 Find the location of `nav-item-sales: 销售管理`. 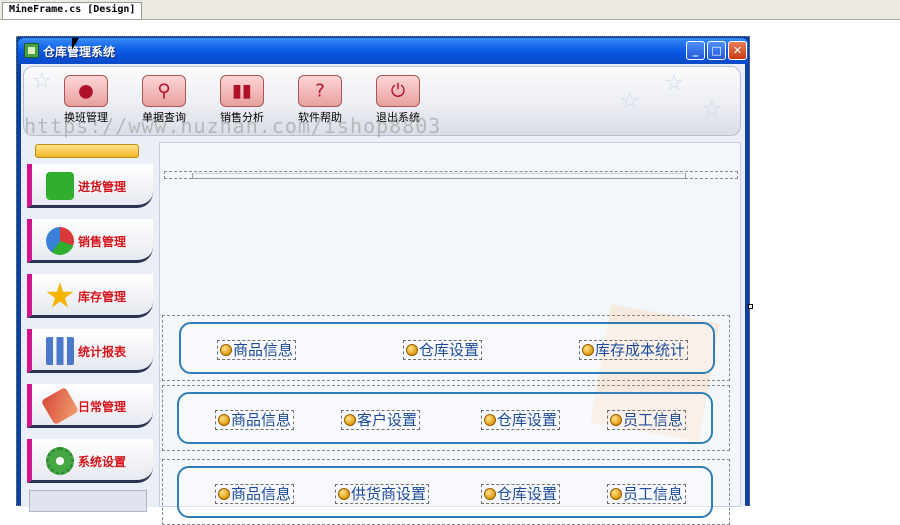

nav-item-sales: 销售管理 is located at coordinates (90, 241).